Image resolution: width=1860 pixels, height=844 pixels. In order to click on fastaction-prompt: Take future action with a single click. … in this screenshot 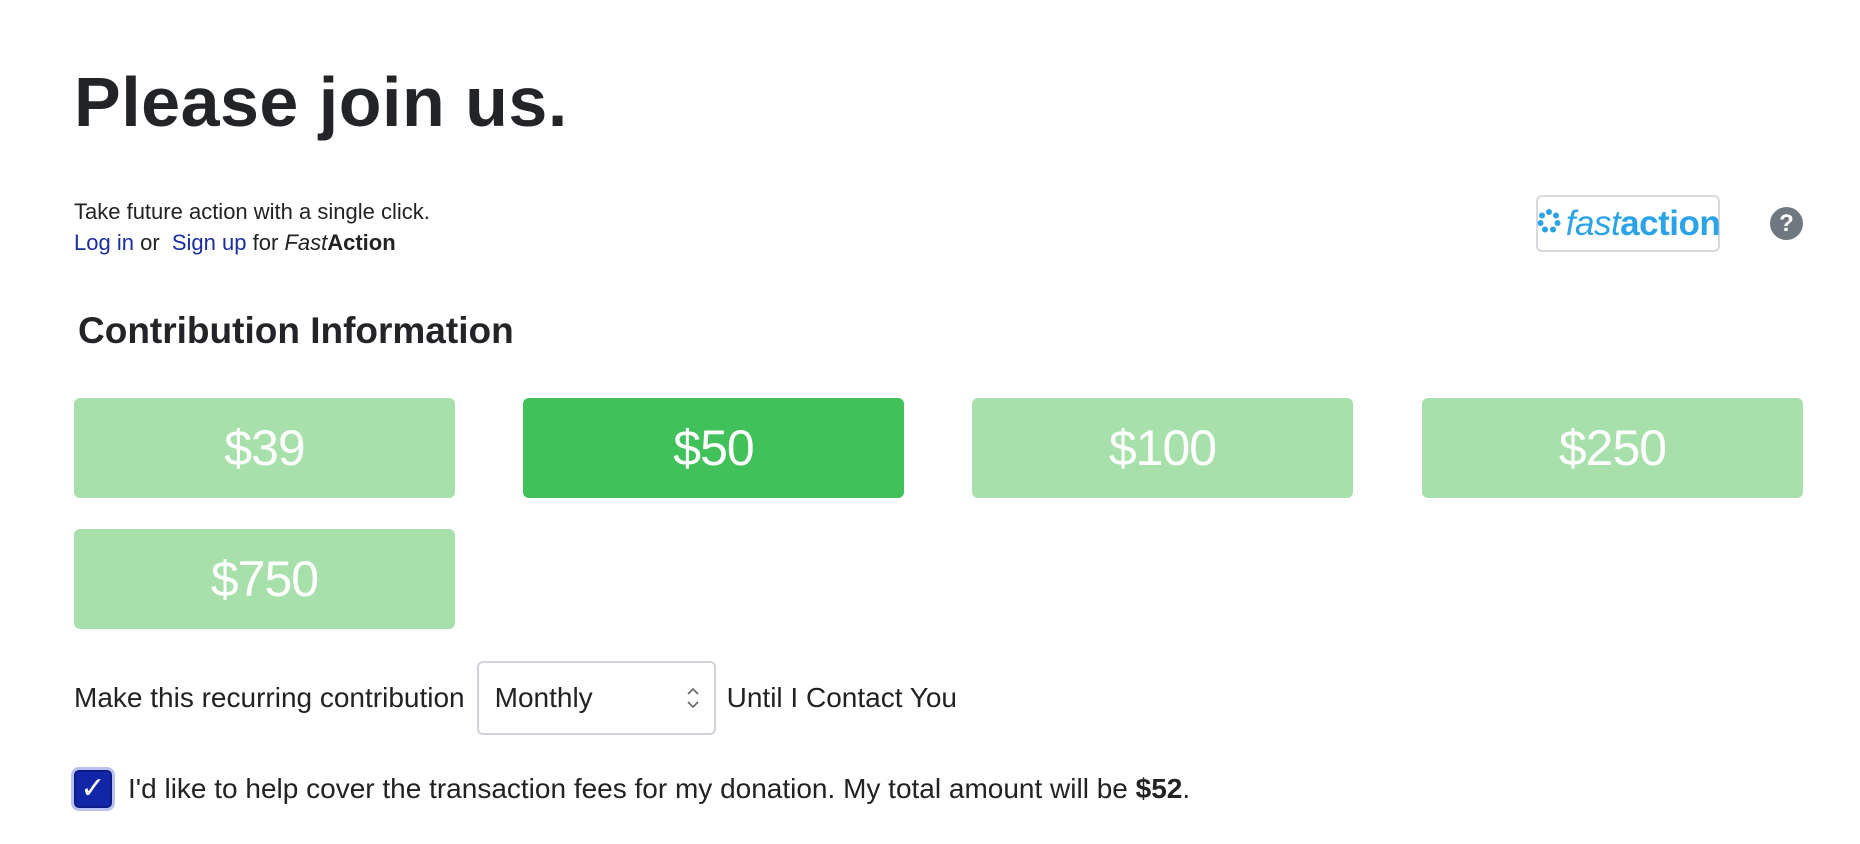, I will do `click(252, 227)`.